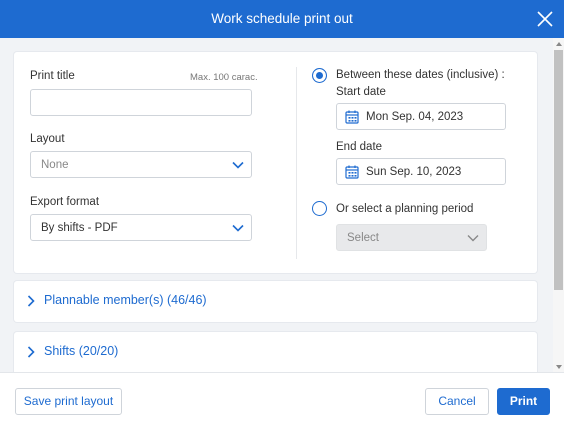 The image size is (564, 429). What do you see at coordinates (420, 75) in the screenshot?
I see `between-dates-label: Between these dates (inclusive) :` at bounding box center [420, 75].